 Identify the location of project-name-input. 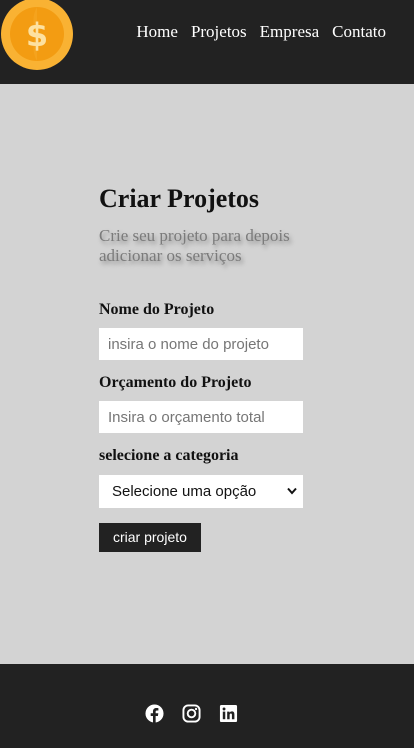
(201, 344).